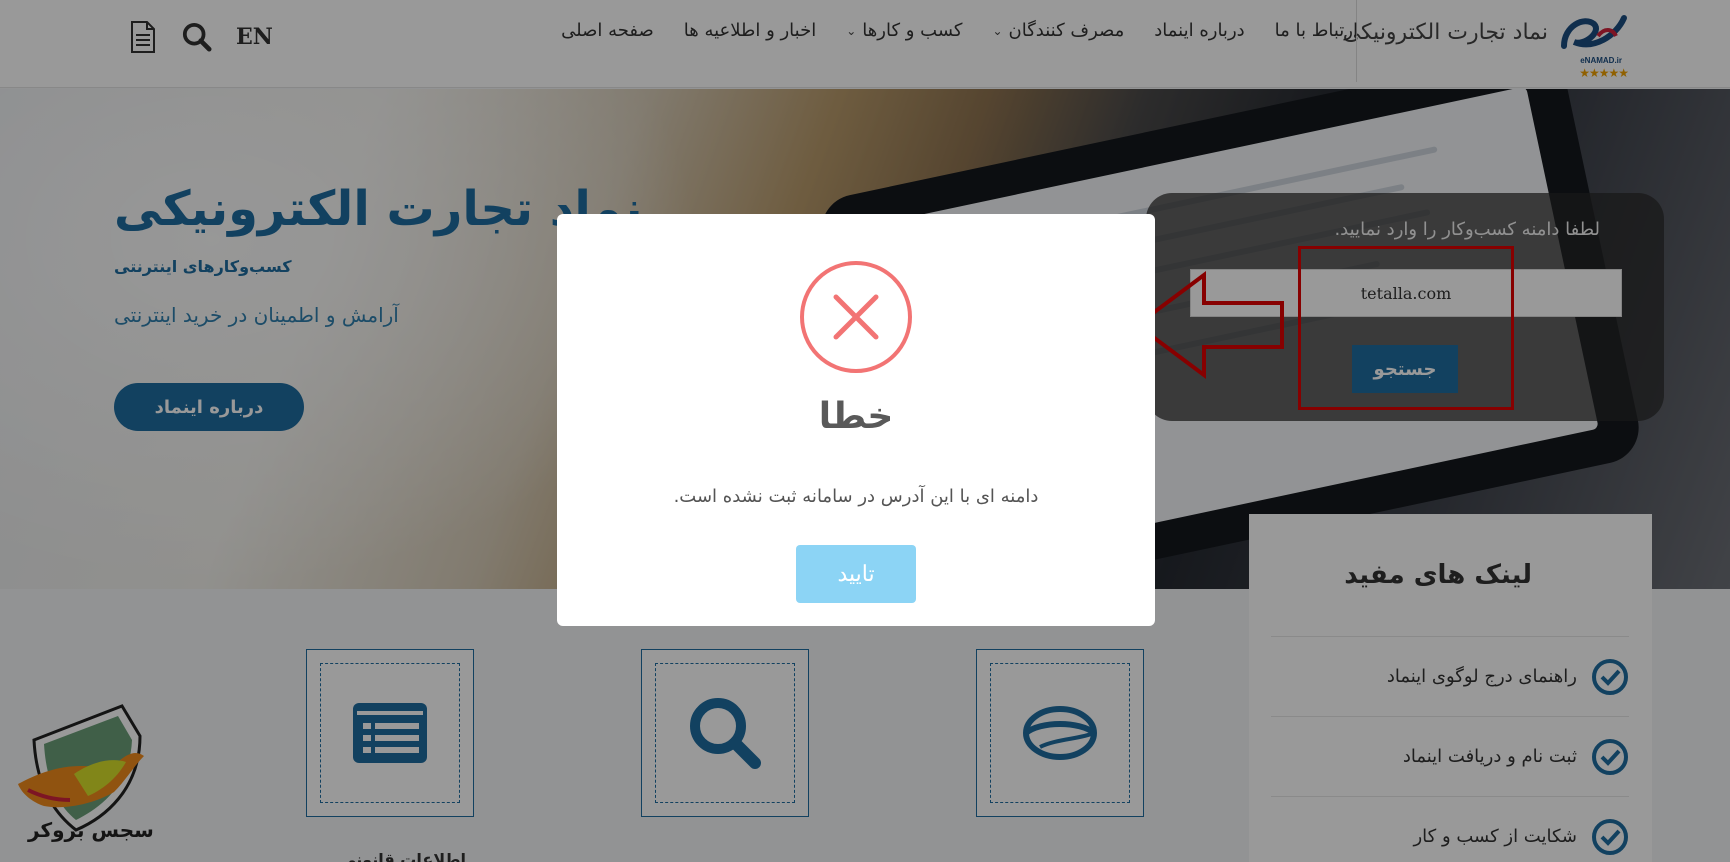 This screenshot has height=862, width=1730. What do you see at coordinates (856, 574) in the screenshot?
I see `confirm-button: تایید` at bounding box center [856, 574].